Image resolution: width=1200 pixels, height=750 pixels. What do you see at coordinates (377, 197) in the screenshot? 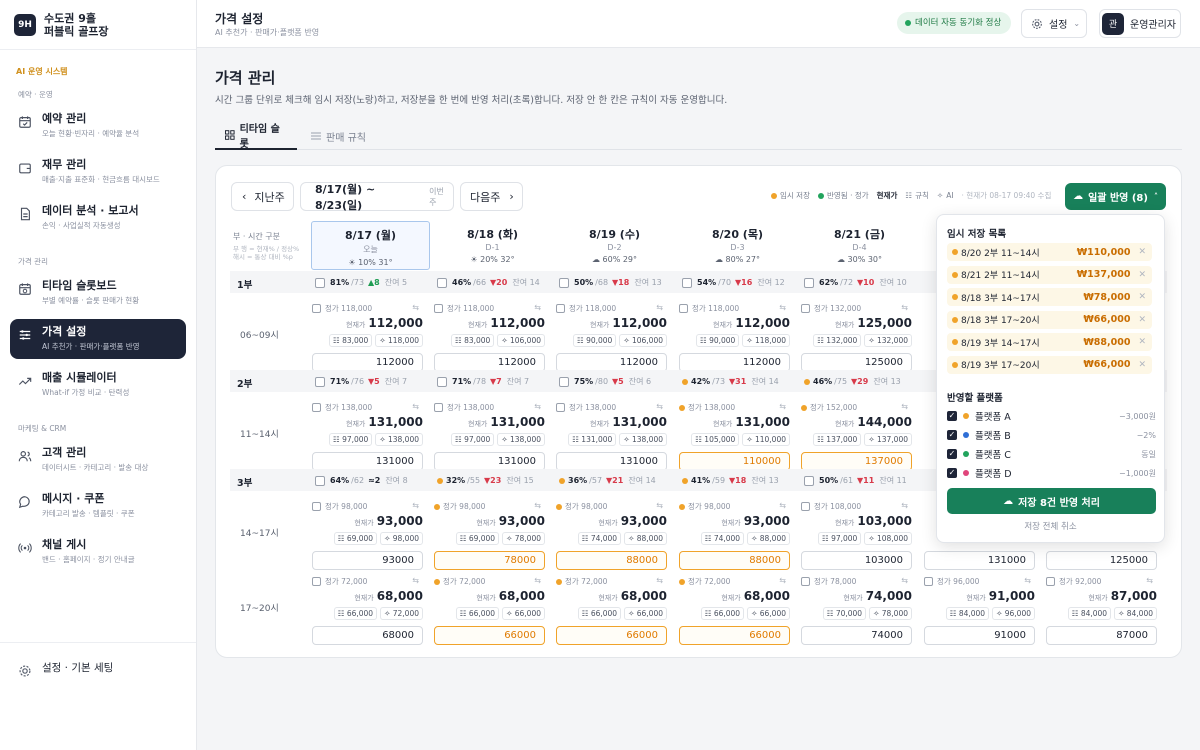
I see `week-range: 8/17(월) ~ 8/23(일) 이번 주` at bounding box center [377, 197].